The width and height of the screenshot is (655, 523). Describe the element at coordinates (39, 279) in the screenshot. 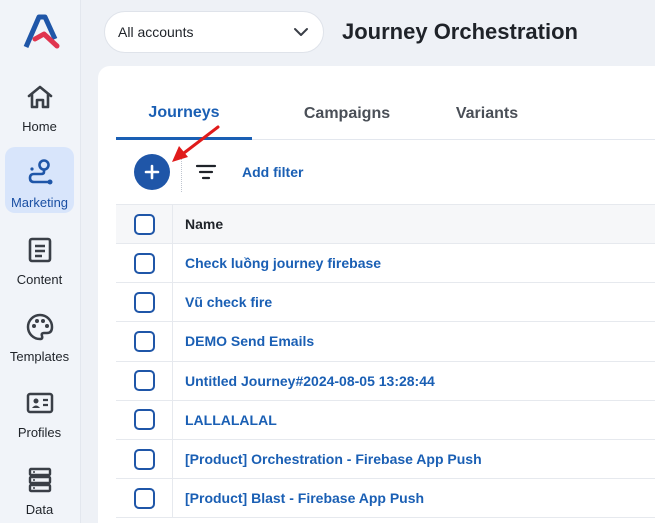

I see `sidebar-item-label: Content` at that location.